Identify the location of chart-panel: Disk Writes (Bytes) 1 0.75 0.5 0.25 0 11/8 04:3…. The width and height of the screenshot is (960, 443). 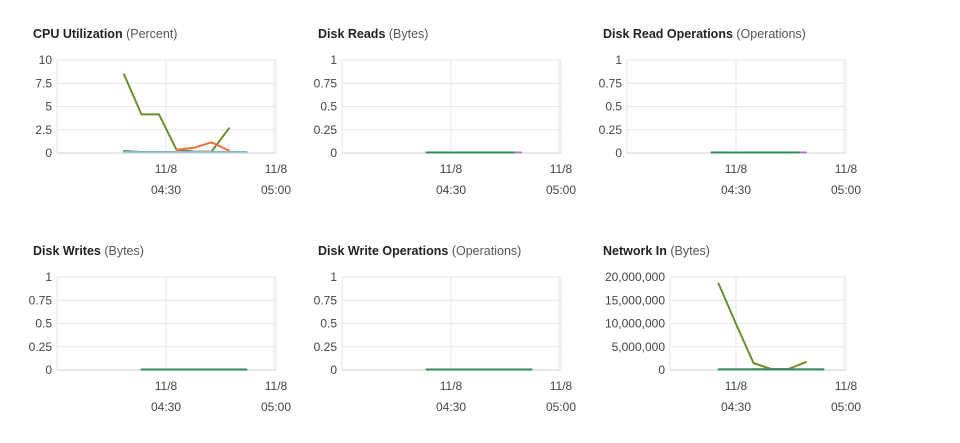
(173, 343).